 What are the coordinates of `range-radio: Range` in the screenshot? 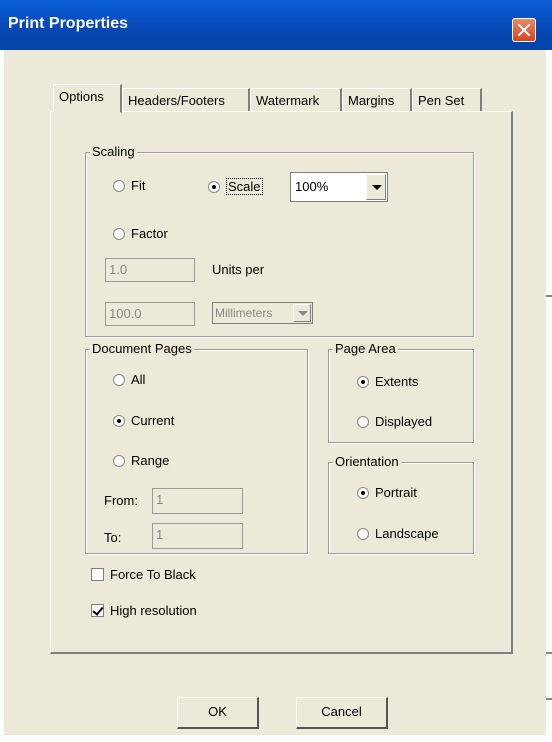 It's located at (141, 460).